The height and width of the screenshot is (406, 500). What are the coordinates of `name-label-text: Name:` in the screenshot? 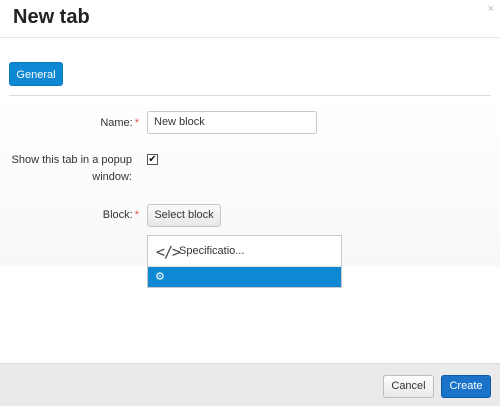 It's located at (116, 123).